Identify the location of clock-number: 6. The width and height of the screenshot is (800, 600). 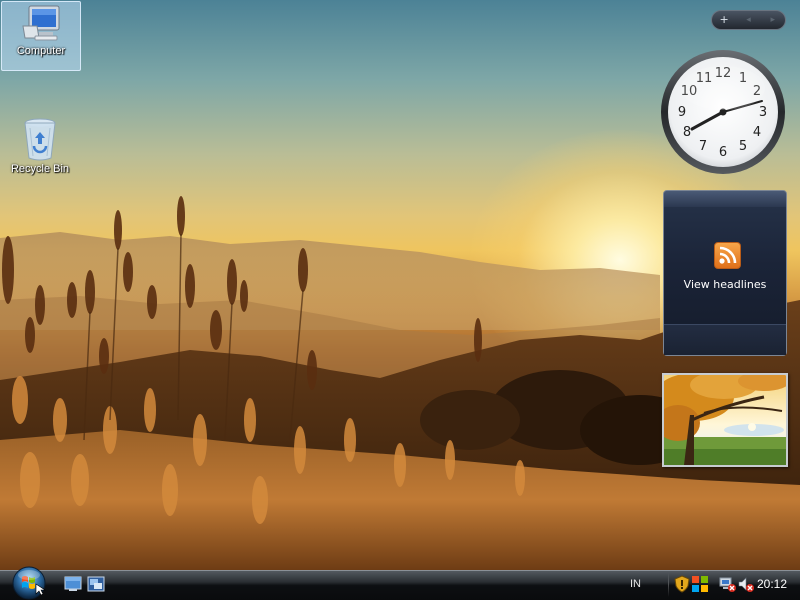
(723, 152).